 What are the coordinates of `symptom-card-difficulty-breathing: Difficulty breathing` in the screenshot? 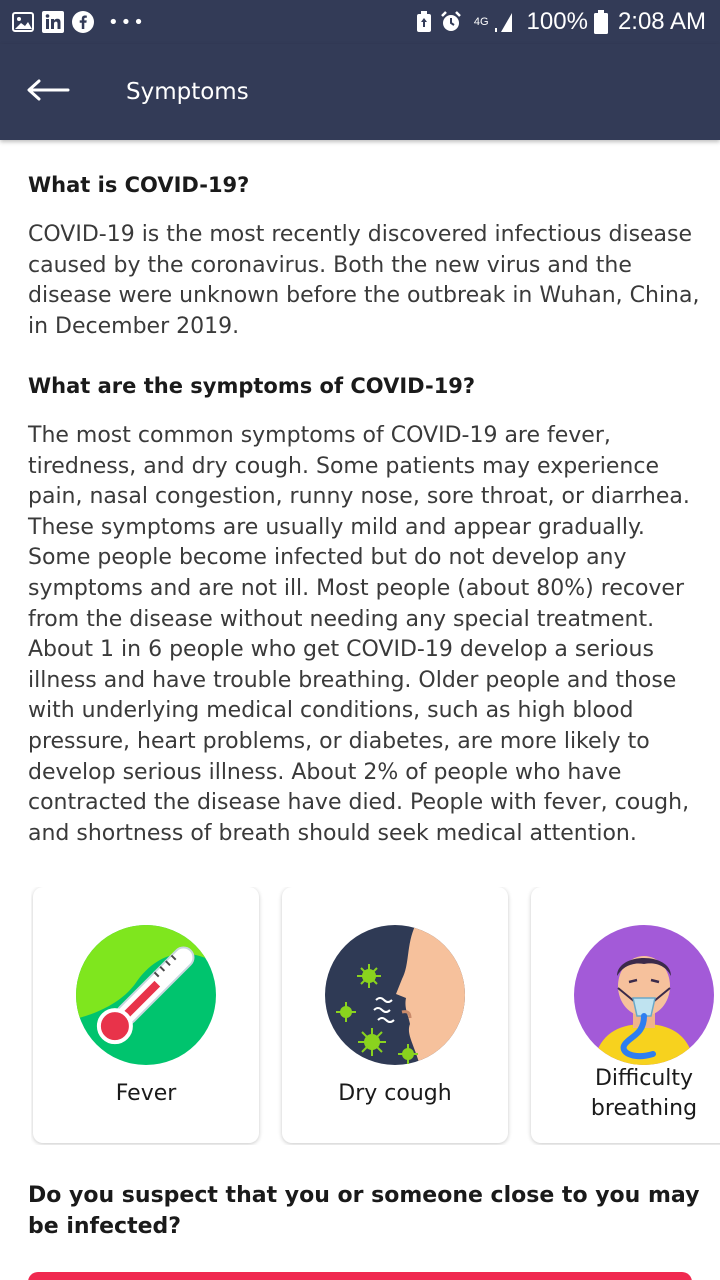 It's located at (625, 1015).